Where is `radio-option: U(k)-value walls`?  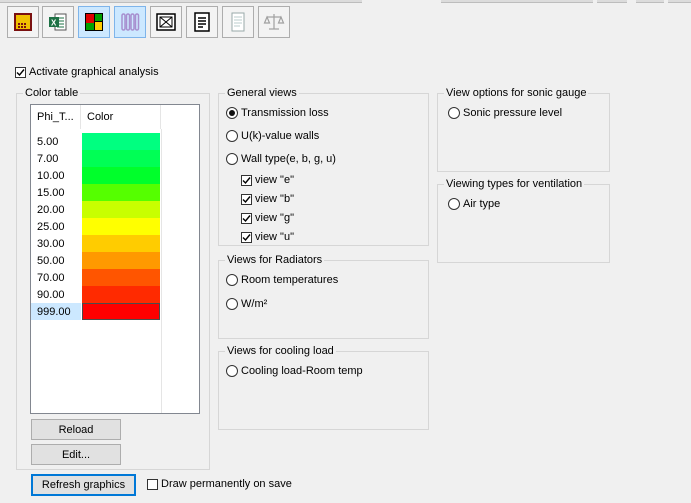
radio-option: U(k)-value walls is located at coordinates (272, 136).